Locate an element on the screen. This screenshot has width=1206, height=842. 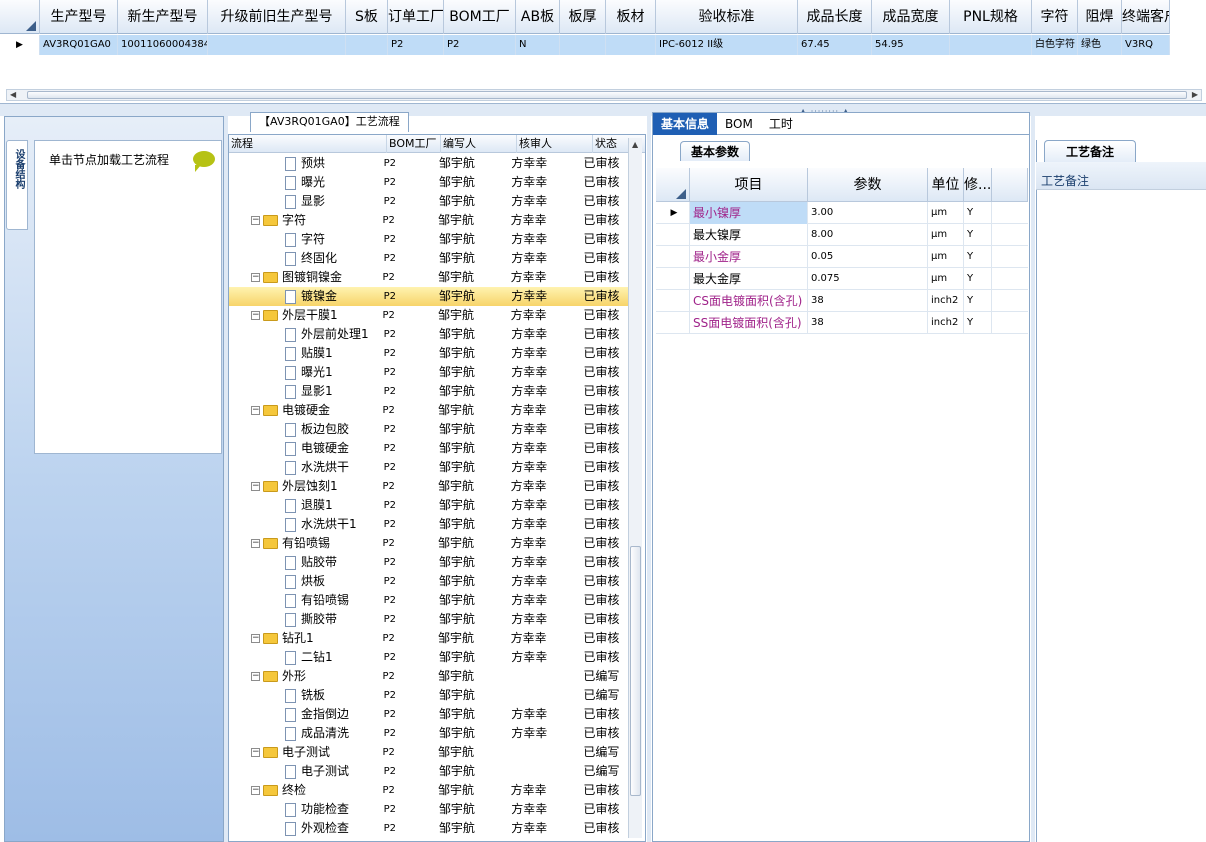
param-item: 最大金厚 is located at coordinates (749, 279).